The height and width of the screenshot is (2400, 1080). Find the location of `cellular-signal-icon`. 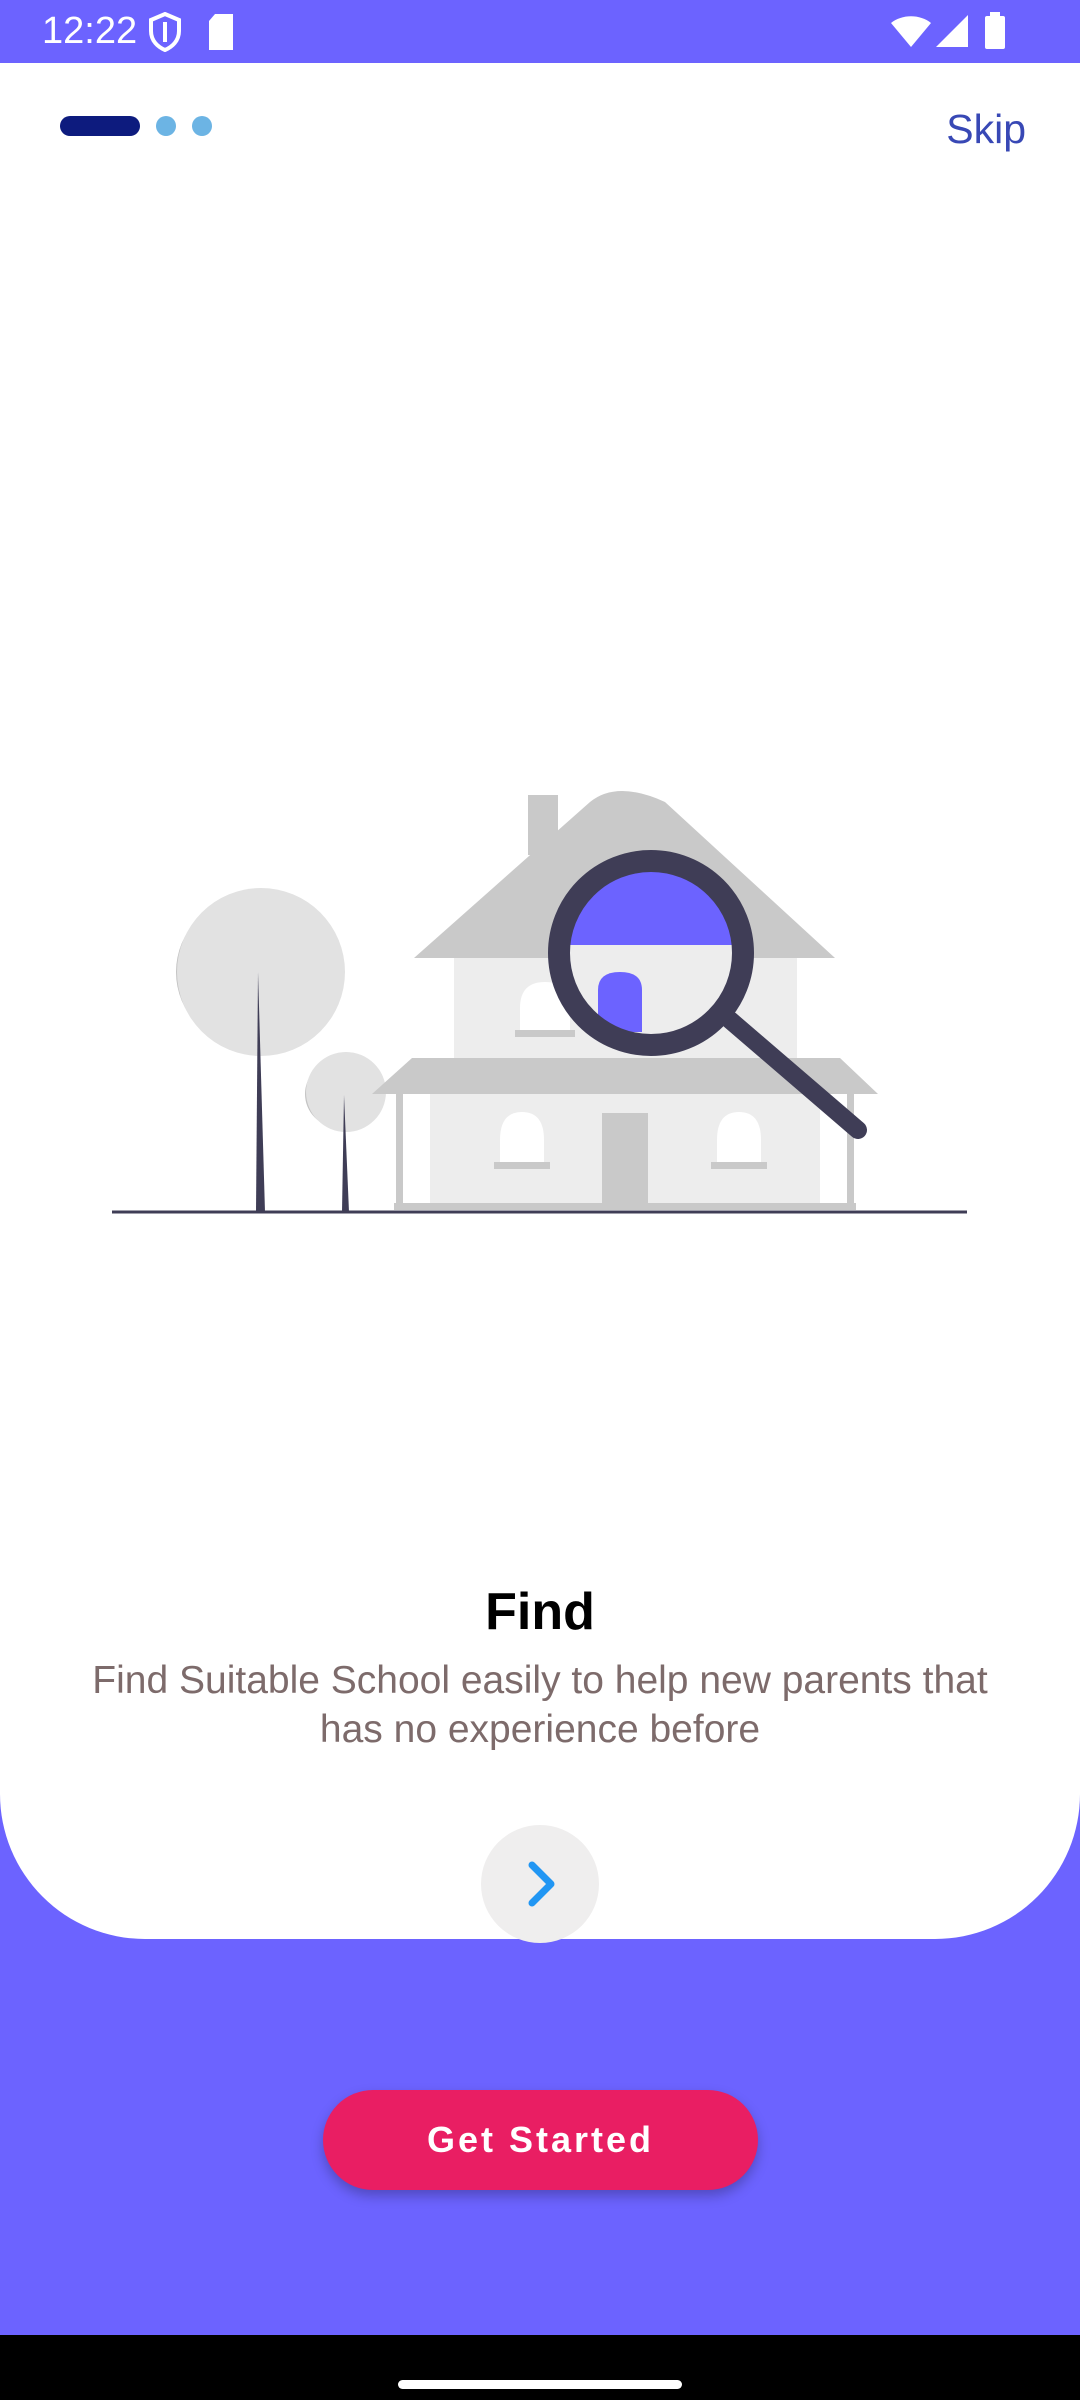

cellular-signal-icon is located at coordinates (952, 33).